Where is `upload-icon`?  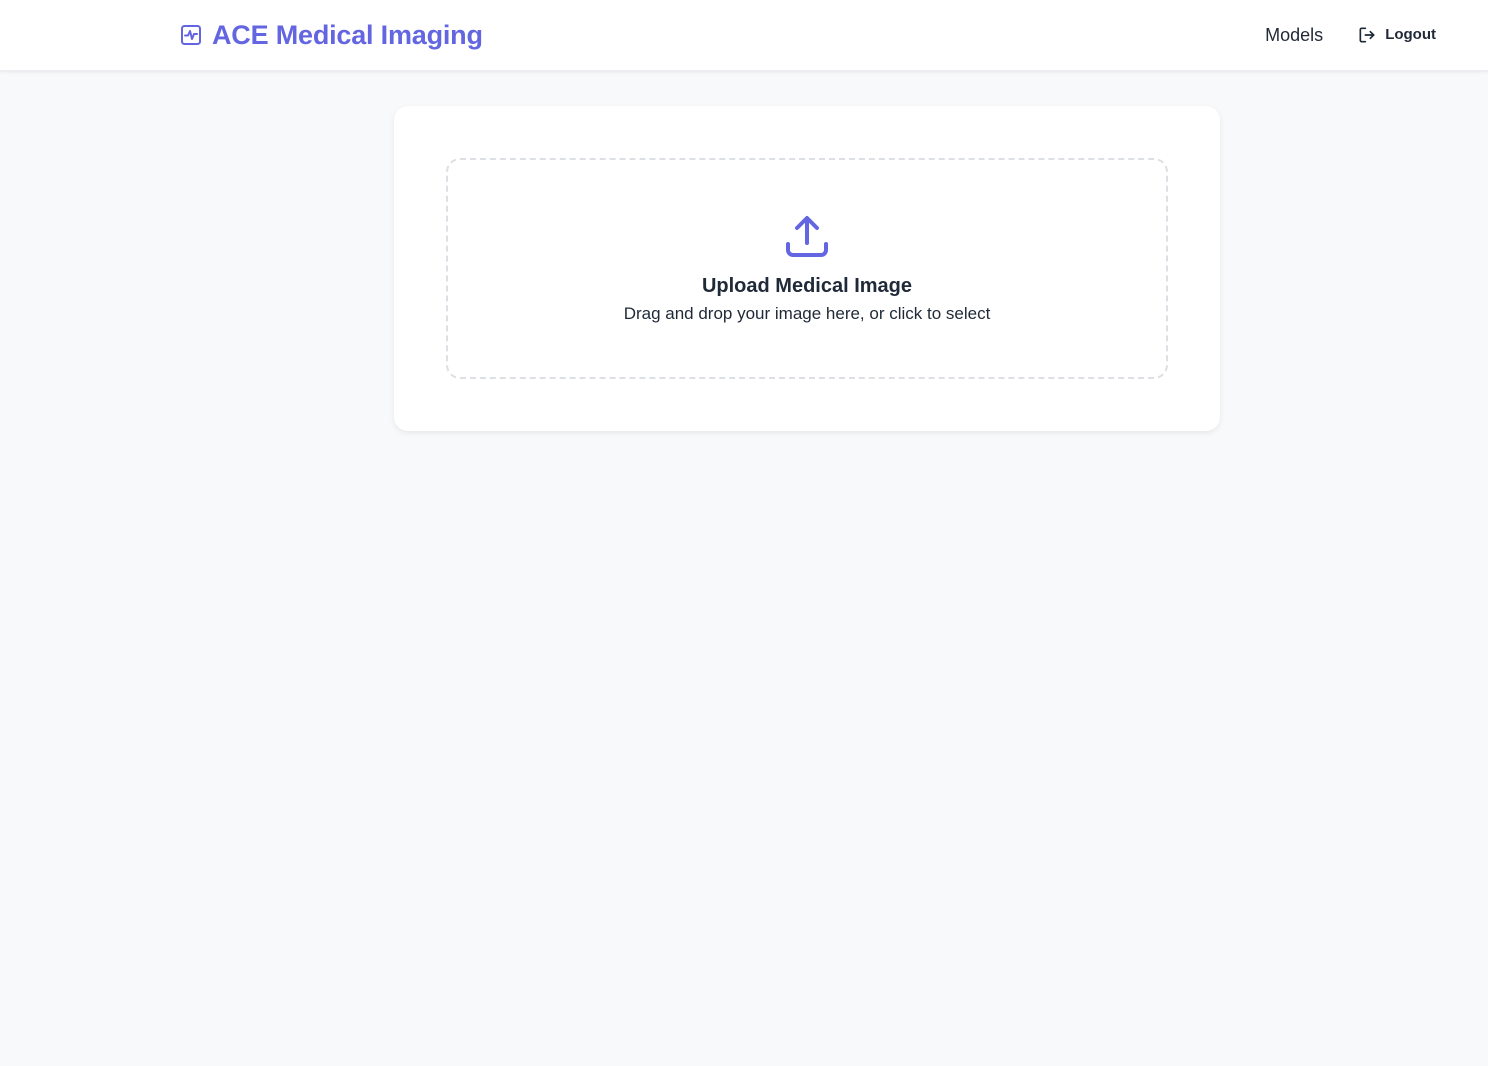 upload-icon is located at coordinates (807, 238).